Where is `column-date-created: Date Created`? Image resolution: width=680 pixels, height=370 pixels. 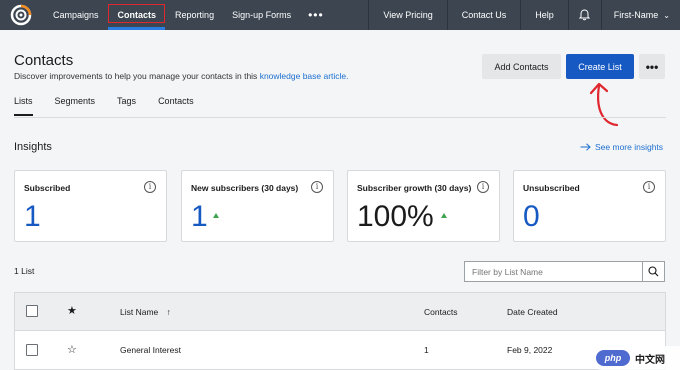
column-date-created: Date Created is located at coordinates (532, 312).